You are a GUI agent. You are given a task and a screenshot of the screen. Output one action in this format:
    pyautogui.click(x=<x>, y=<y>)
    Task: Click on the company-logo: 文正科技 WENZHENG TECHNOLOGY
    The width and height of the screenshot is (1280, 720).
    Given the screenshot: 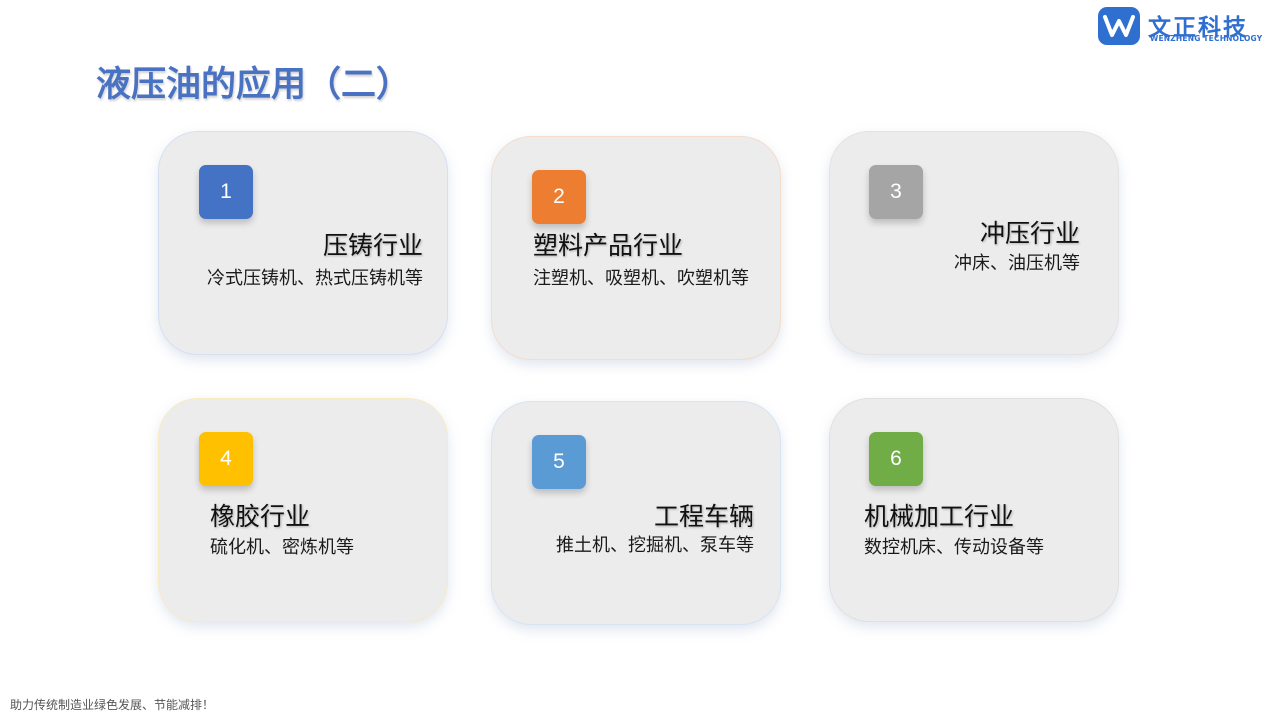 What is the action you would take?
    pyautogui.click(x=1184, y=27)
    